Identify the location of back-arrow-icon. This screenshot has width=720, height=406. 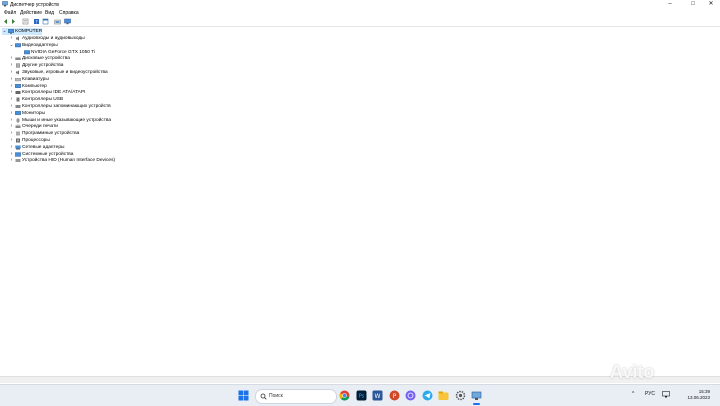
(5, 21).